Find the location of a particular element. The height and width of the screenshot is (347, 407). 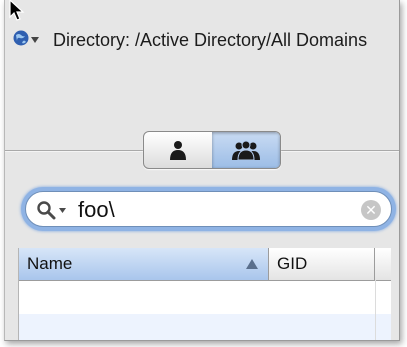

column-divider is located at coordinates (375, 310).